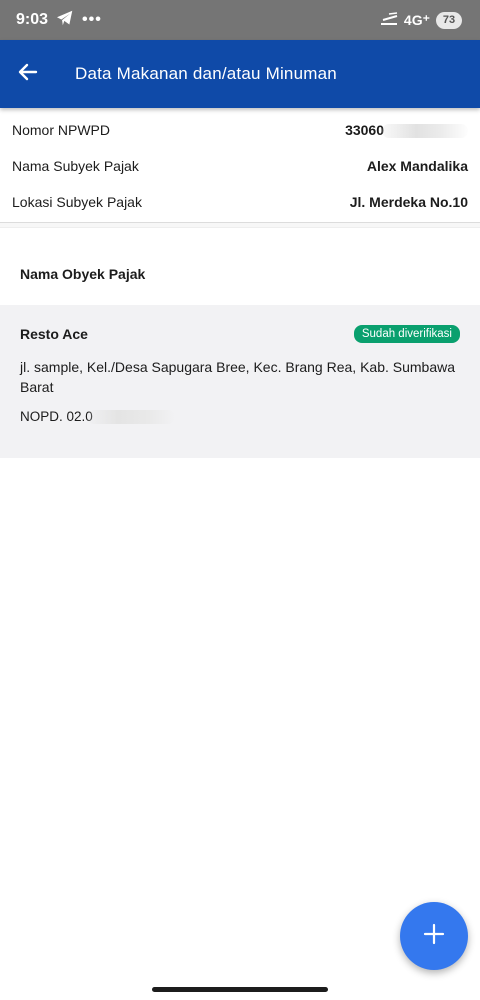 The height and width of the screenshot is (1000, 480). I want to click on status-time: 9:03, so click(32, 19).